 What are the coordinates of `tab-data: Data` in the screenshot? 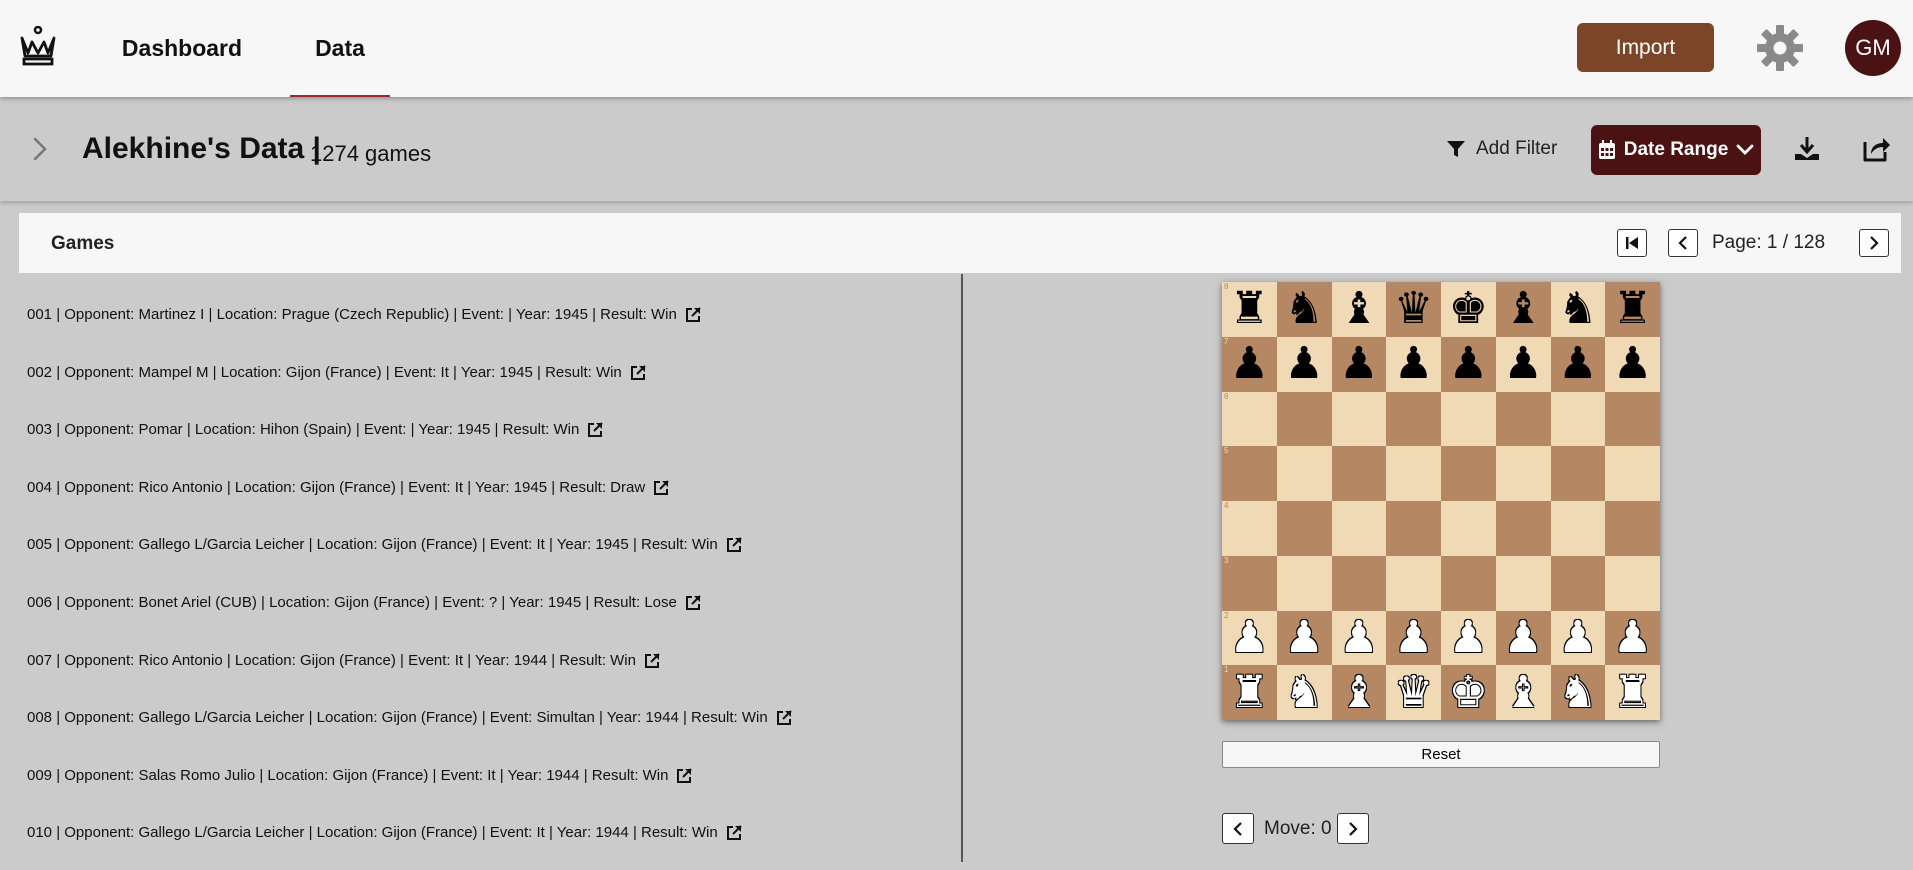 It's located at (340, 48).